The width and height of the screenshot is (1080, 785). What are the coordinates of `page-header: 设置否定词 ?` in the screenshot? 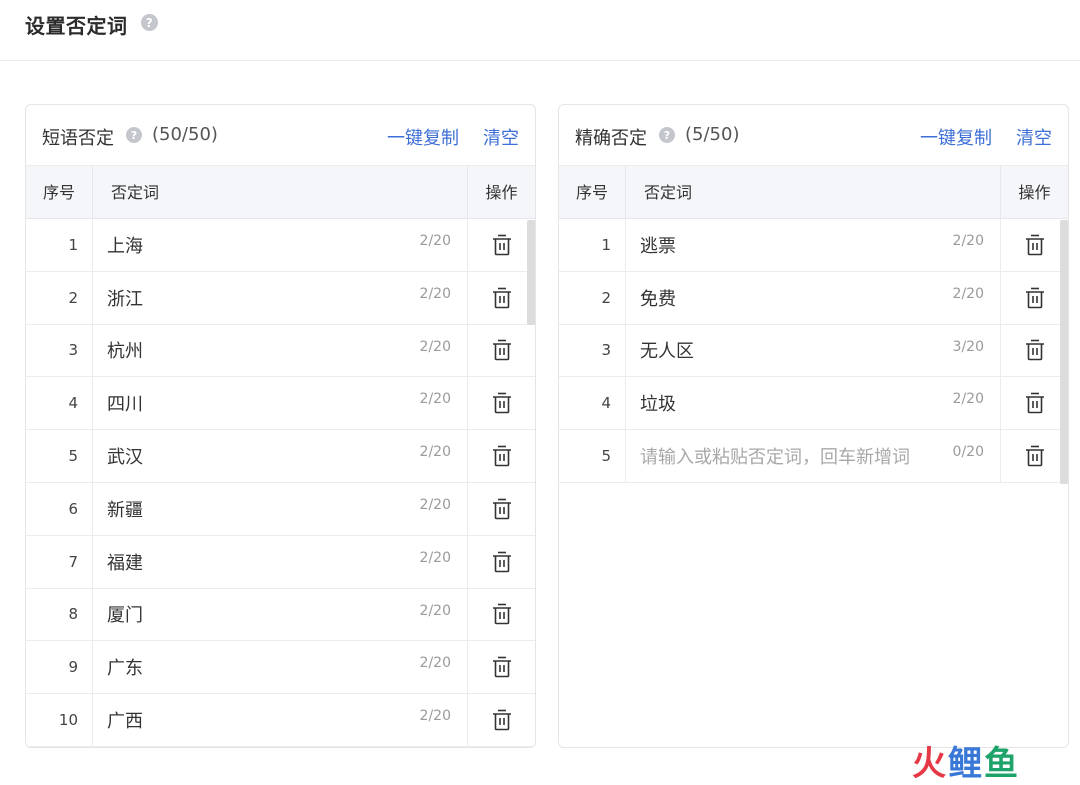 It's located at (540, 30).